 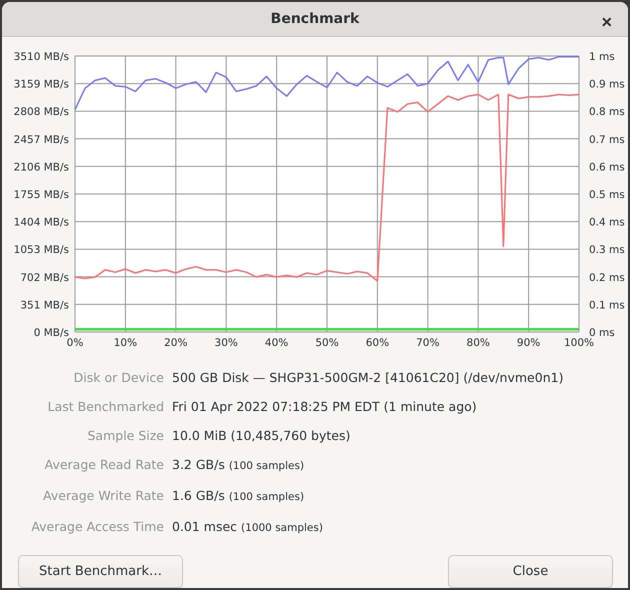 I want to click on y-axis-label: 1755 MB/s, so click(x=41, y=195).